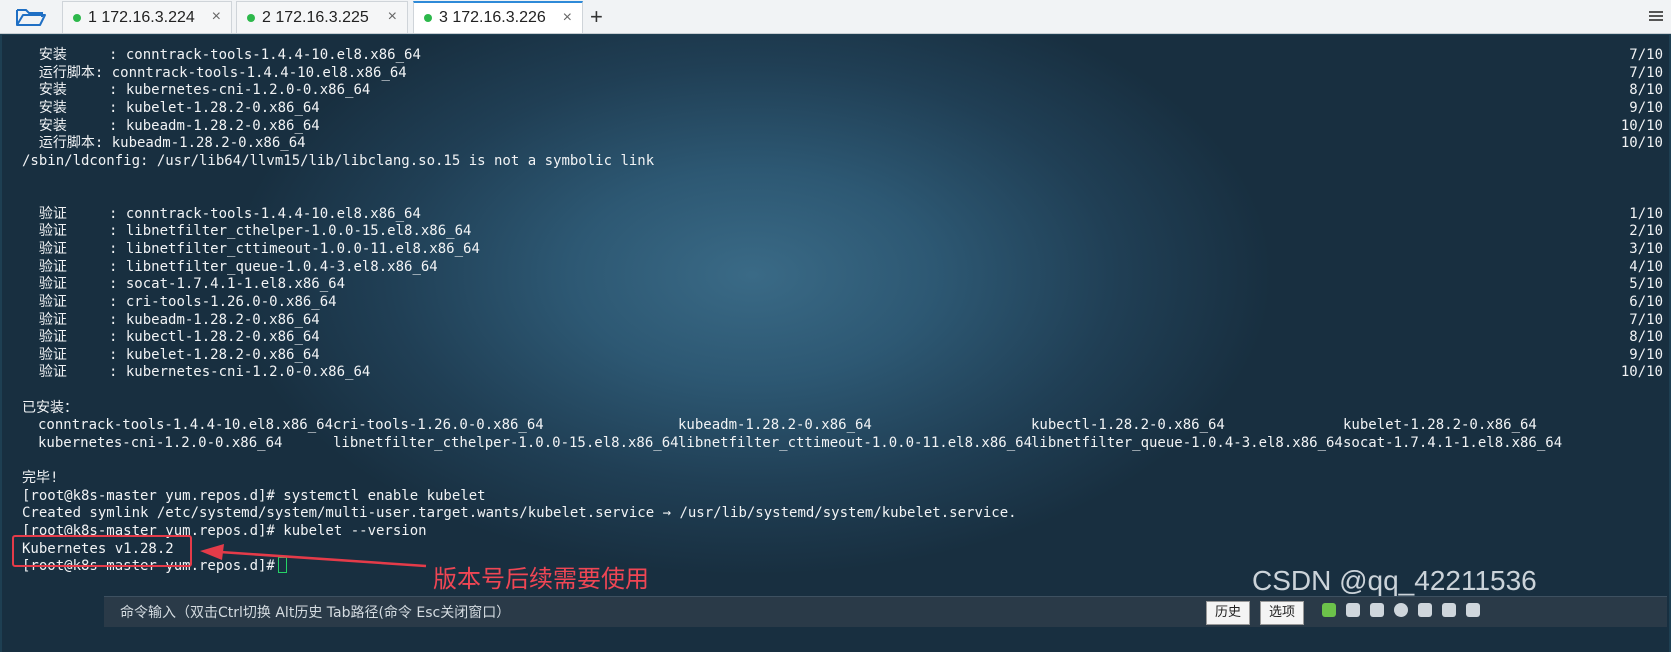 The image size is (1671, 652). What do you see at coordinates (196, 372) in the screenshot?
I see `verify-line: 验证 : kubernetes-cni-1.2.0-0.x86_64` at bounding box center [196, 372].